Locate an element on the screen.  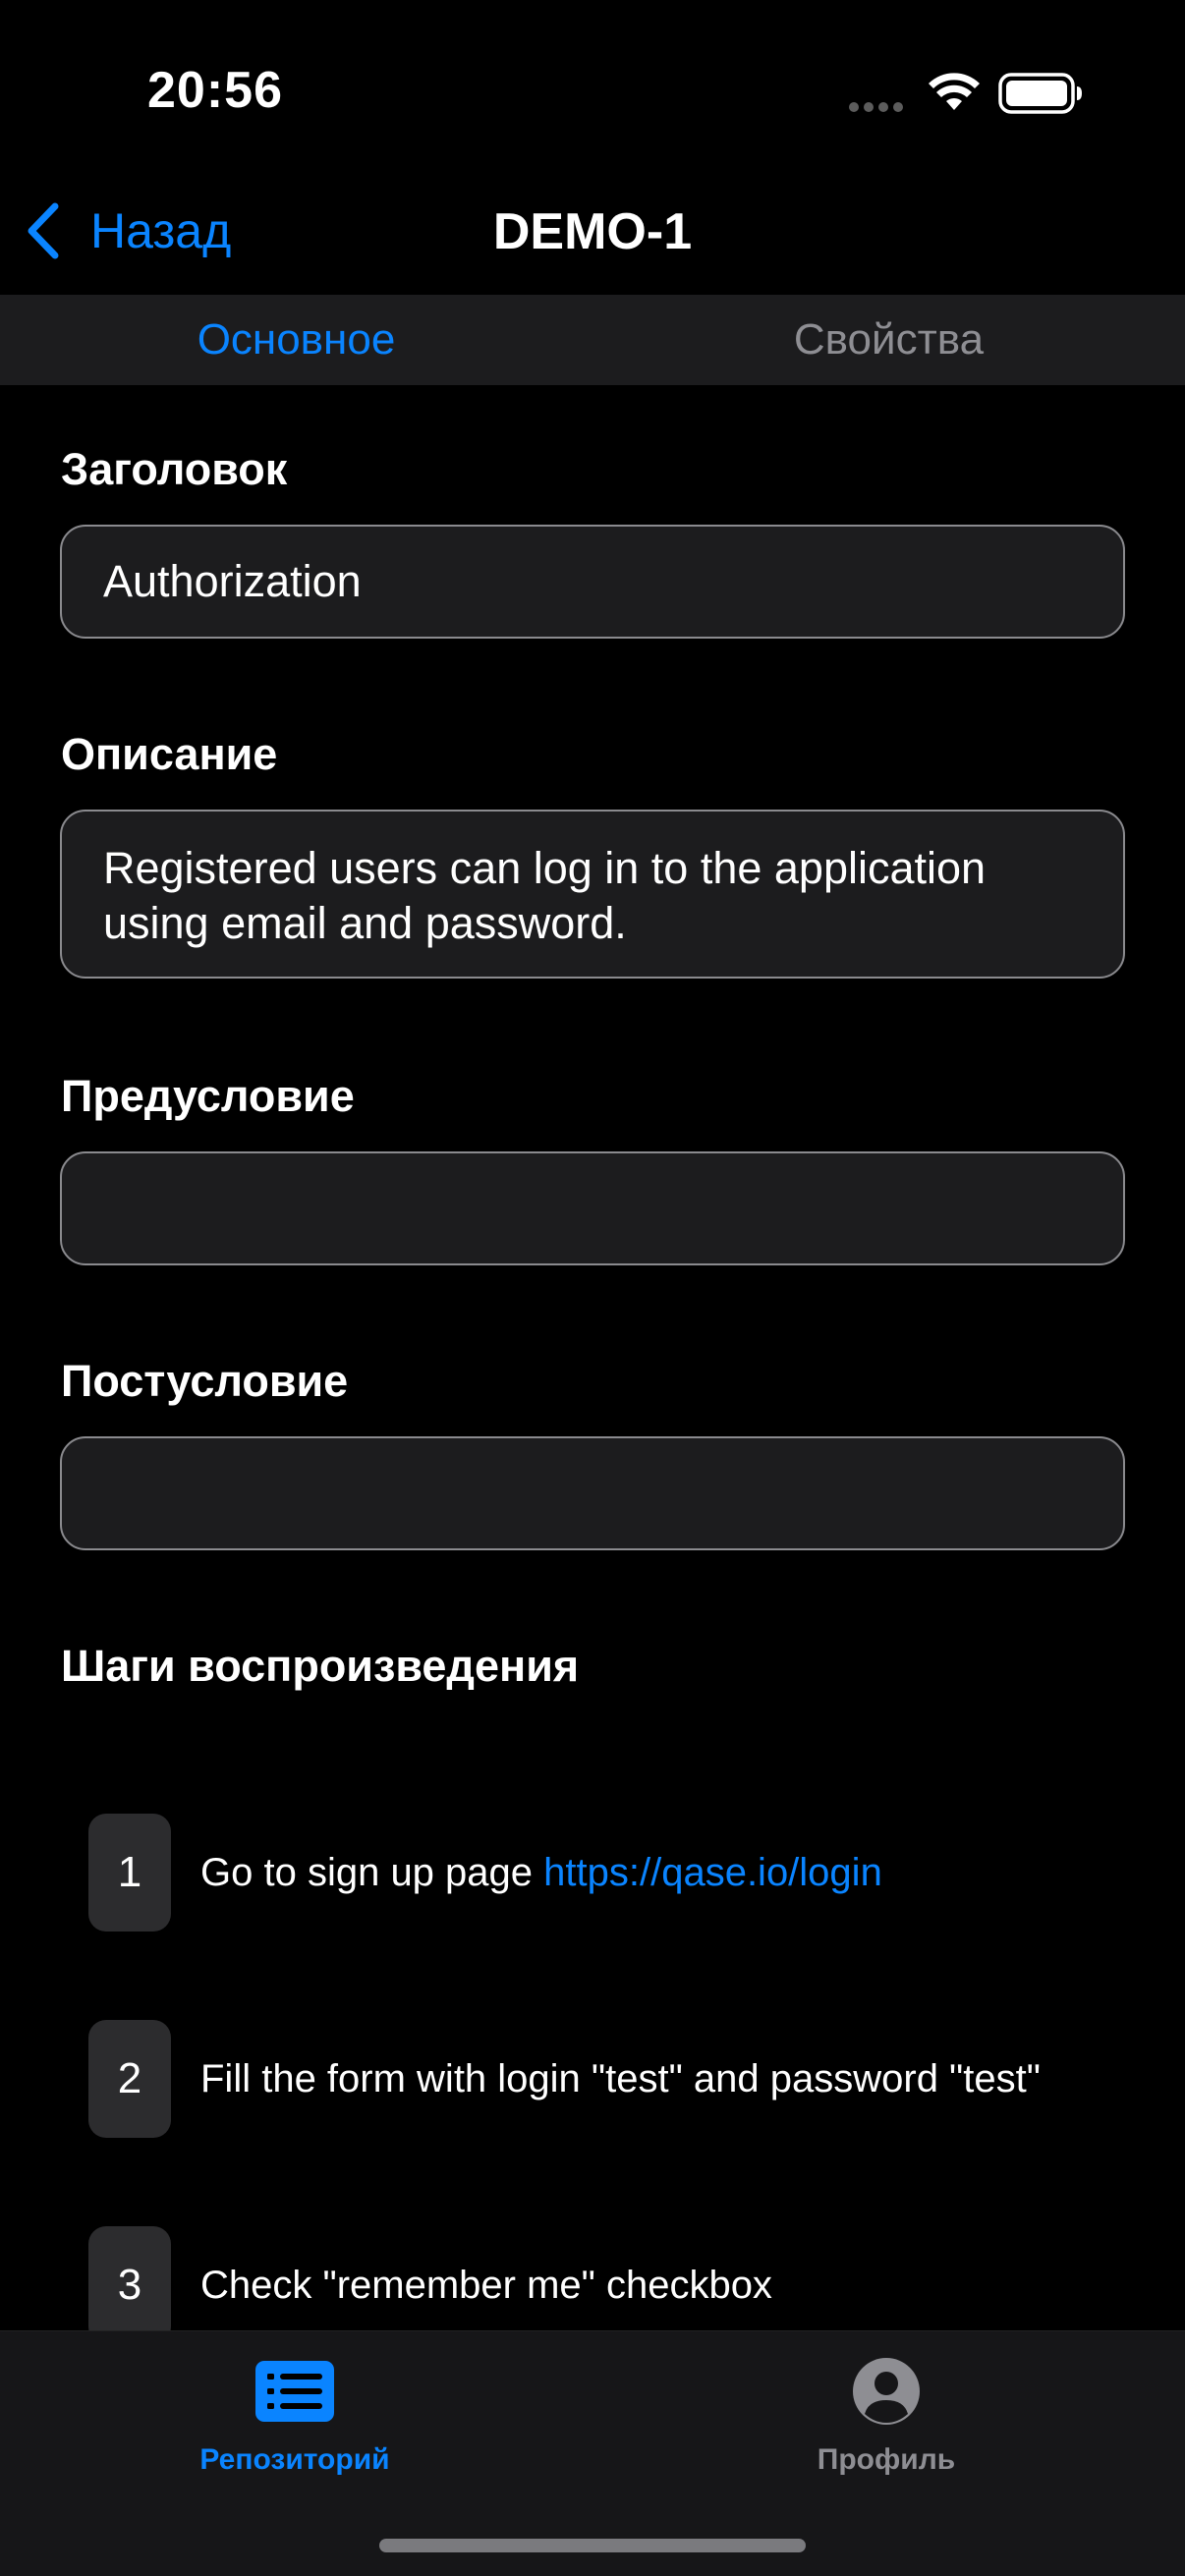
step-text: Go to sign up page https://qase.io/login is located at coordinates (541, 1872).